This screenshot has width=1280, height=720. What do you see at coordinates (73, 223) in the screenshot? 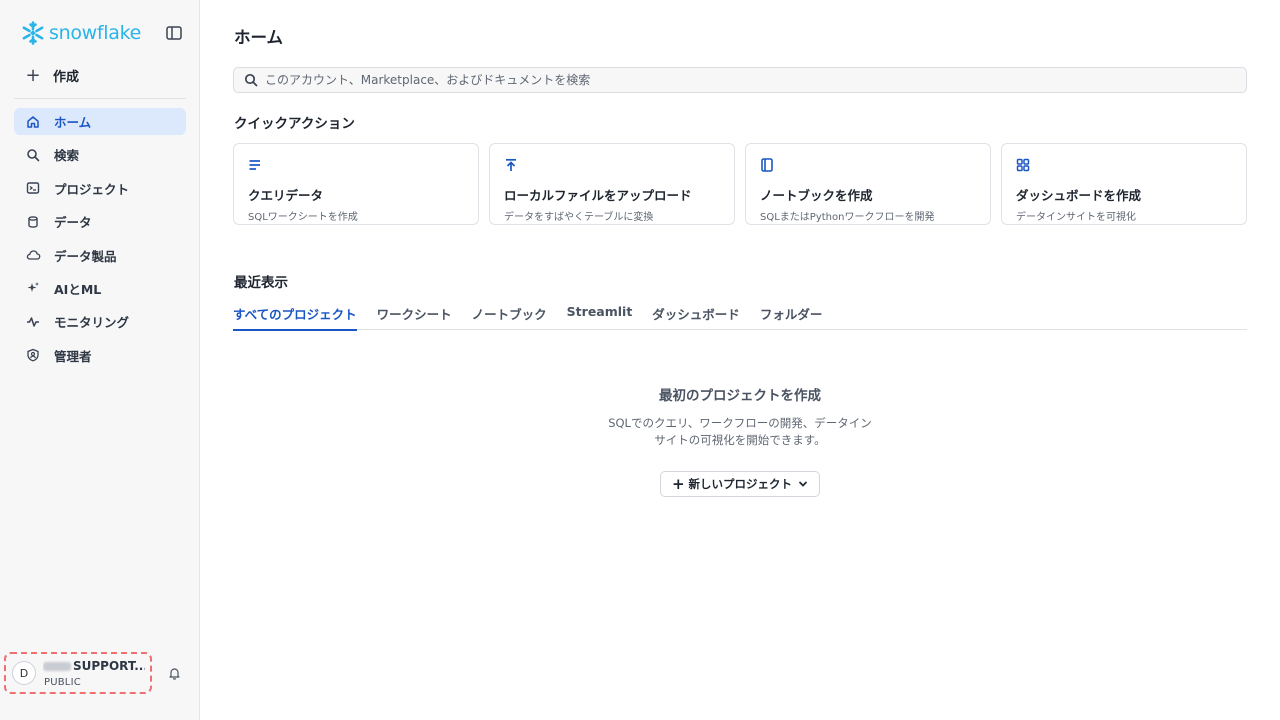
I see `sidebar-item-label: データ` at bounding box center [73, 223].